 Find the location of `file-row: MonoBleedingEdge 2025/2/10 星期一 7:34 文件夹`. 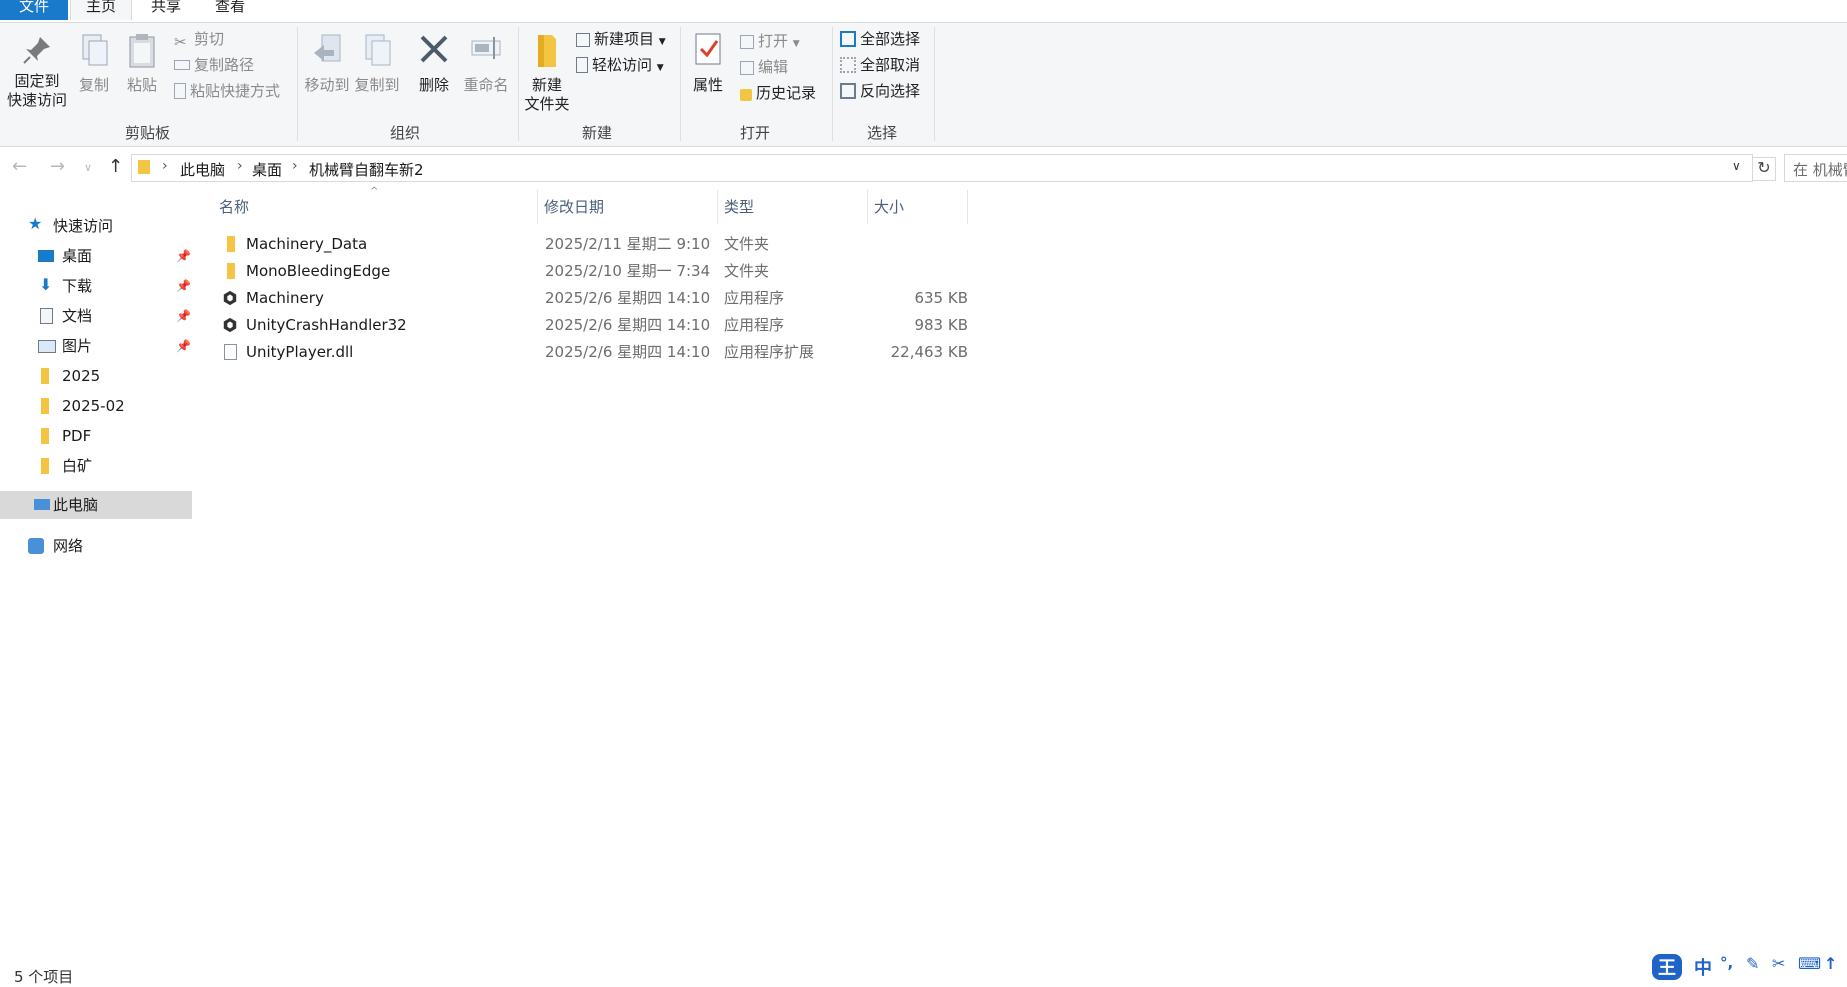

file-row: MonoBleedingEdge 2025/2/10 星期一 7:34 文件夹 is located at coordinates (588, 271).